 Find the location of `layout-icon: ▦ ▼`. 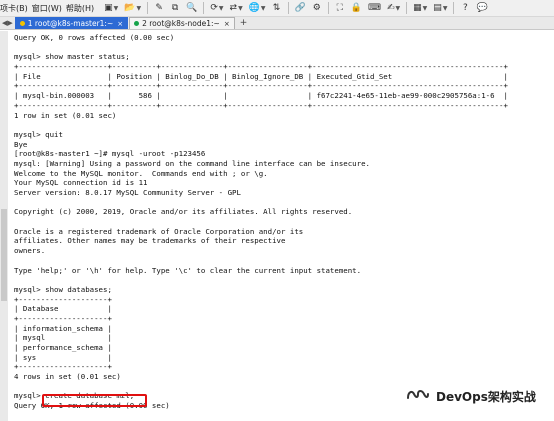

layout-icon: ▦ ▼ is located at coordinates (420, 8).